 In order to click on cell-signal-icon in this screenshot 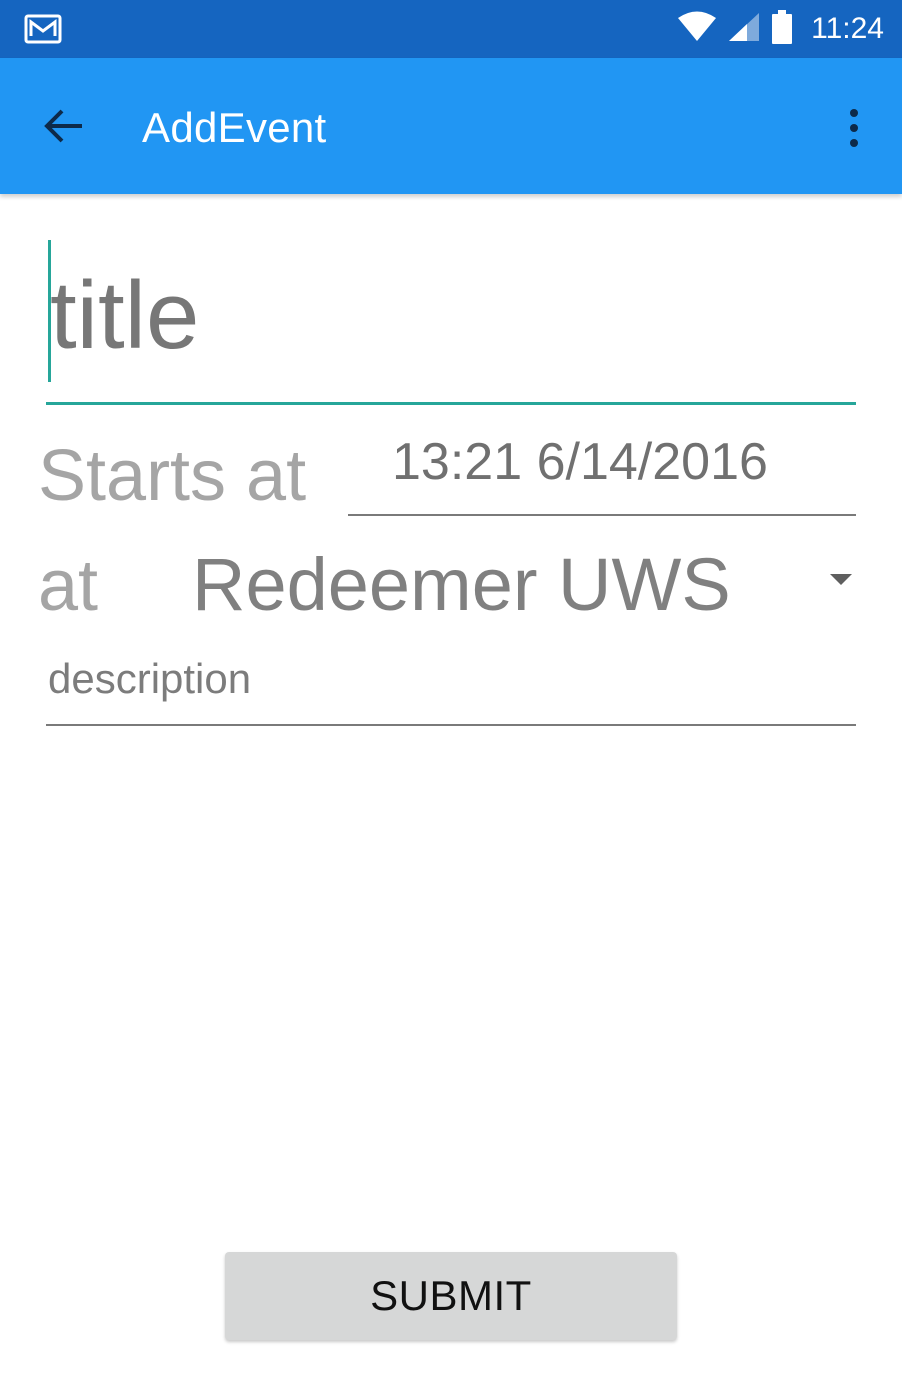, I will do `click(744, 29)`.